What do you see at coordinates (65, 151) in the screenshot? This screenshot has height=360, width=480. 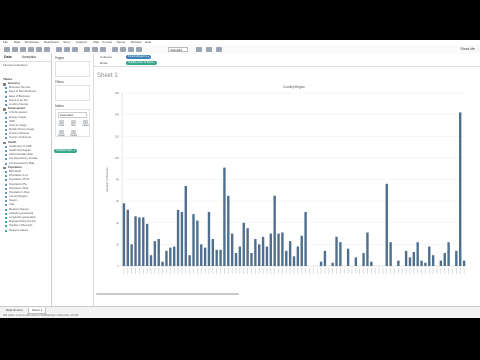 I see `marks-measure-pill: SUM(Number...)` at bounding box center [65, 151].